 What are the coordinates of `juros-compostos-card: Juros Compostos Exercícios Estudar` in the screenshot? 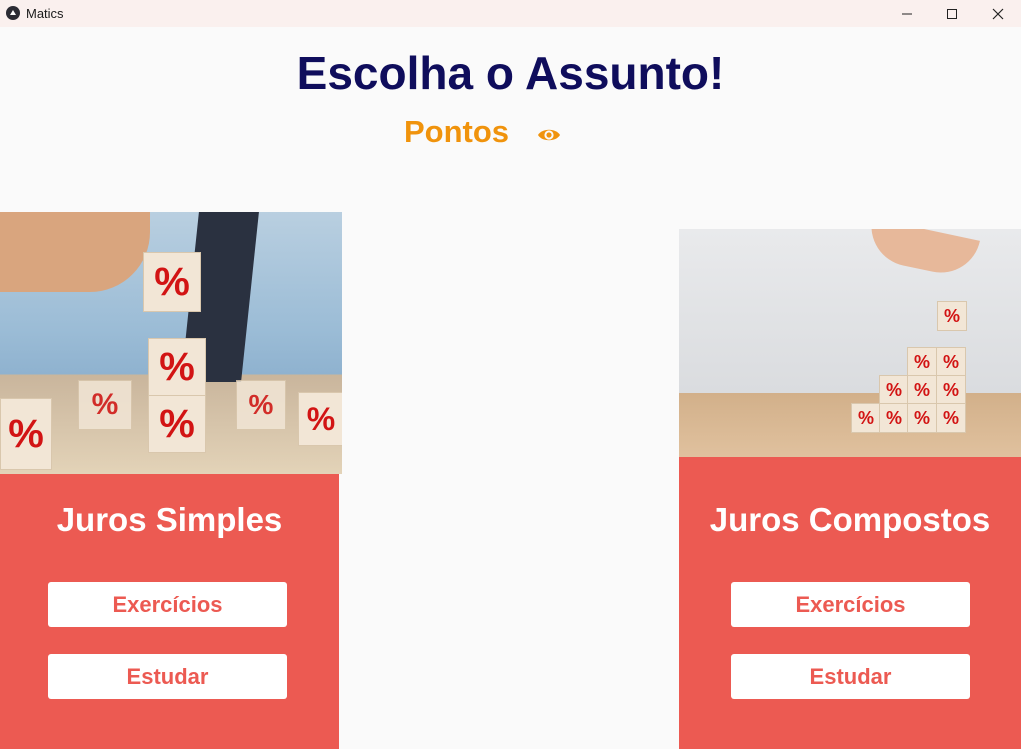 It's located at (850, 603).